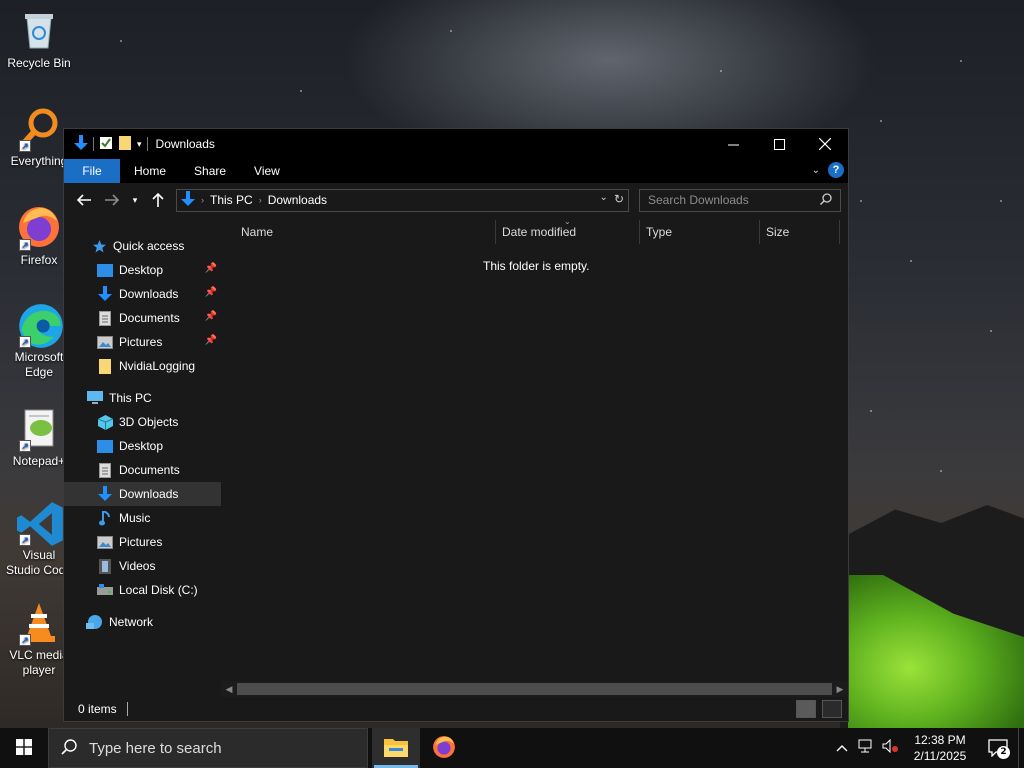 The height and width of the screenshot is (768, 1024). Describe the element at coordinates (125, 144) in the screenshot. I see `new-folder-icon` at that location.